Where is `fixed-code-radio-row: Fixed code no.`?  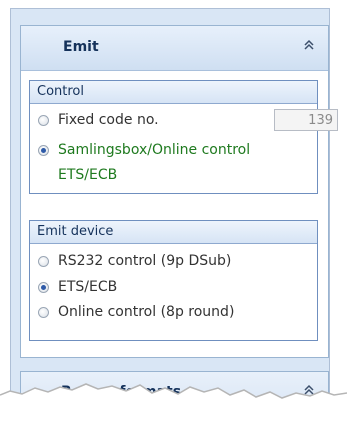 fixed-code-radio-row: Fixed code no. is located at coordinates (98, 120).